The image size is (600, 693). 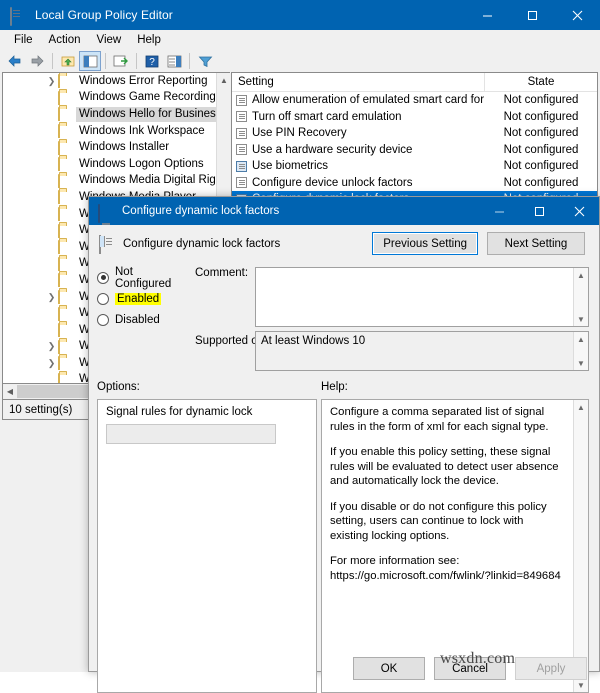 What do you see at coordinates (241, 166) in the screenshot?
I see `policy-biometrics-icon` at bounding box center [241, 166].